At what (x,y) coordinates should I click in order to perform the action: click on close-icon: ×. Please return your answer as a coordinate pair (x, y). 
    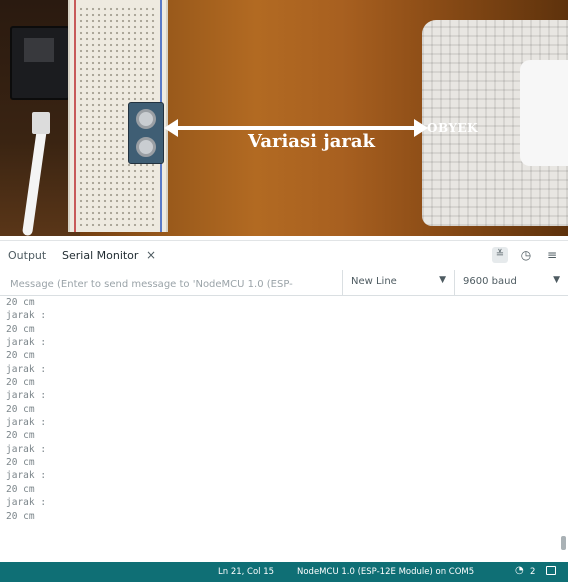
    Looking at the image, I should click on (151, 255).